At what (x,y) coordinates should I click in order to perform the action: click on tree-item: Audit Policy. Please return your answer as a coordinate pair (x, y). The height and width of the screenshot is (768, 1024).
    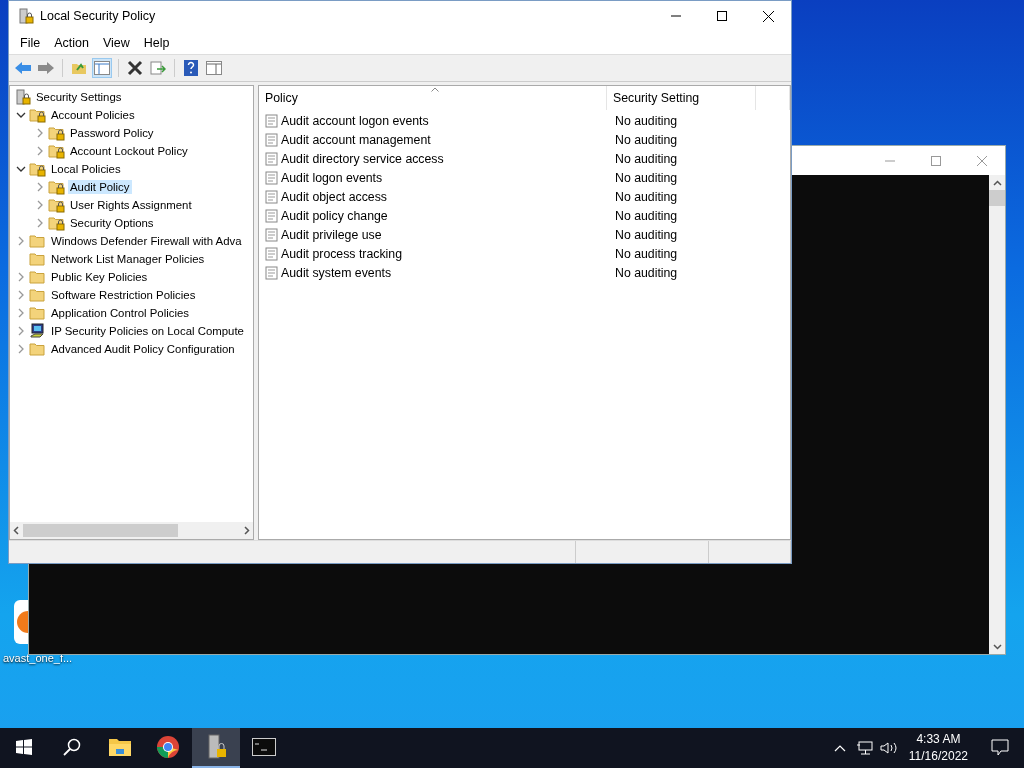
    Looking at the image, I should click on (100, 187).